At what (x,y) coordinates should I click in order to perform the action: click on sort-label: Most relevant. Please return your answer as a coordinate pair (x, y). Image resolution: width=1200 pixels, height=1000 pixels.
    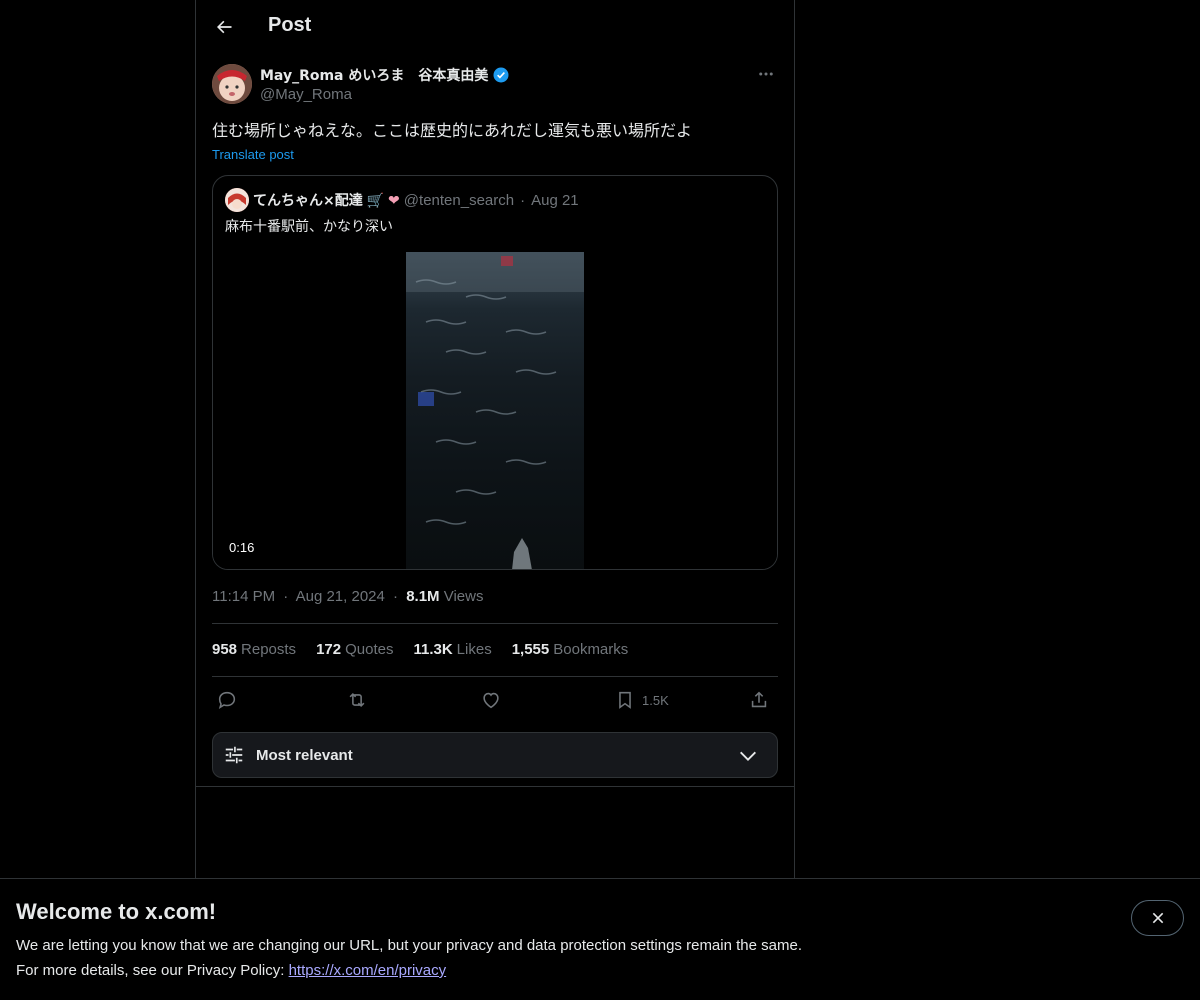
    Looking at the image, I should click on (304, 755).